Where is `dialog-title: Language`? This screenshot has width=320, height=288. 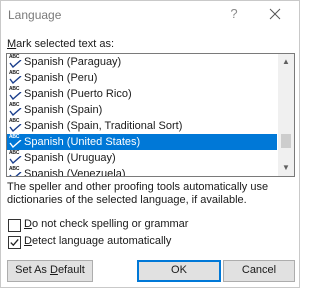 dialog-title: Language is located at coordinates (35, 15).